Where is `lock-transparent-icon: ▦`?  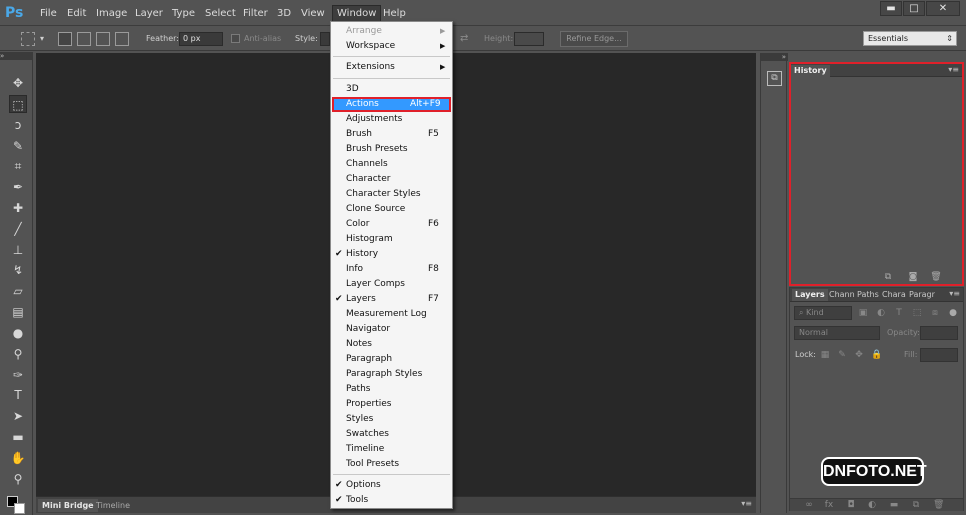 lock-transparent-icon: ▦ is located at coordinates (825, 355).